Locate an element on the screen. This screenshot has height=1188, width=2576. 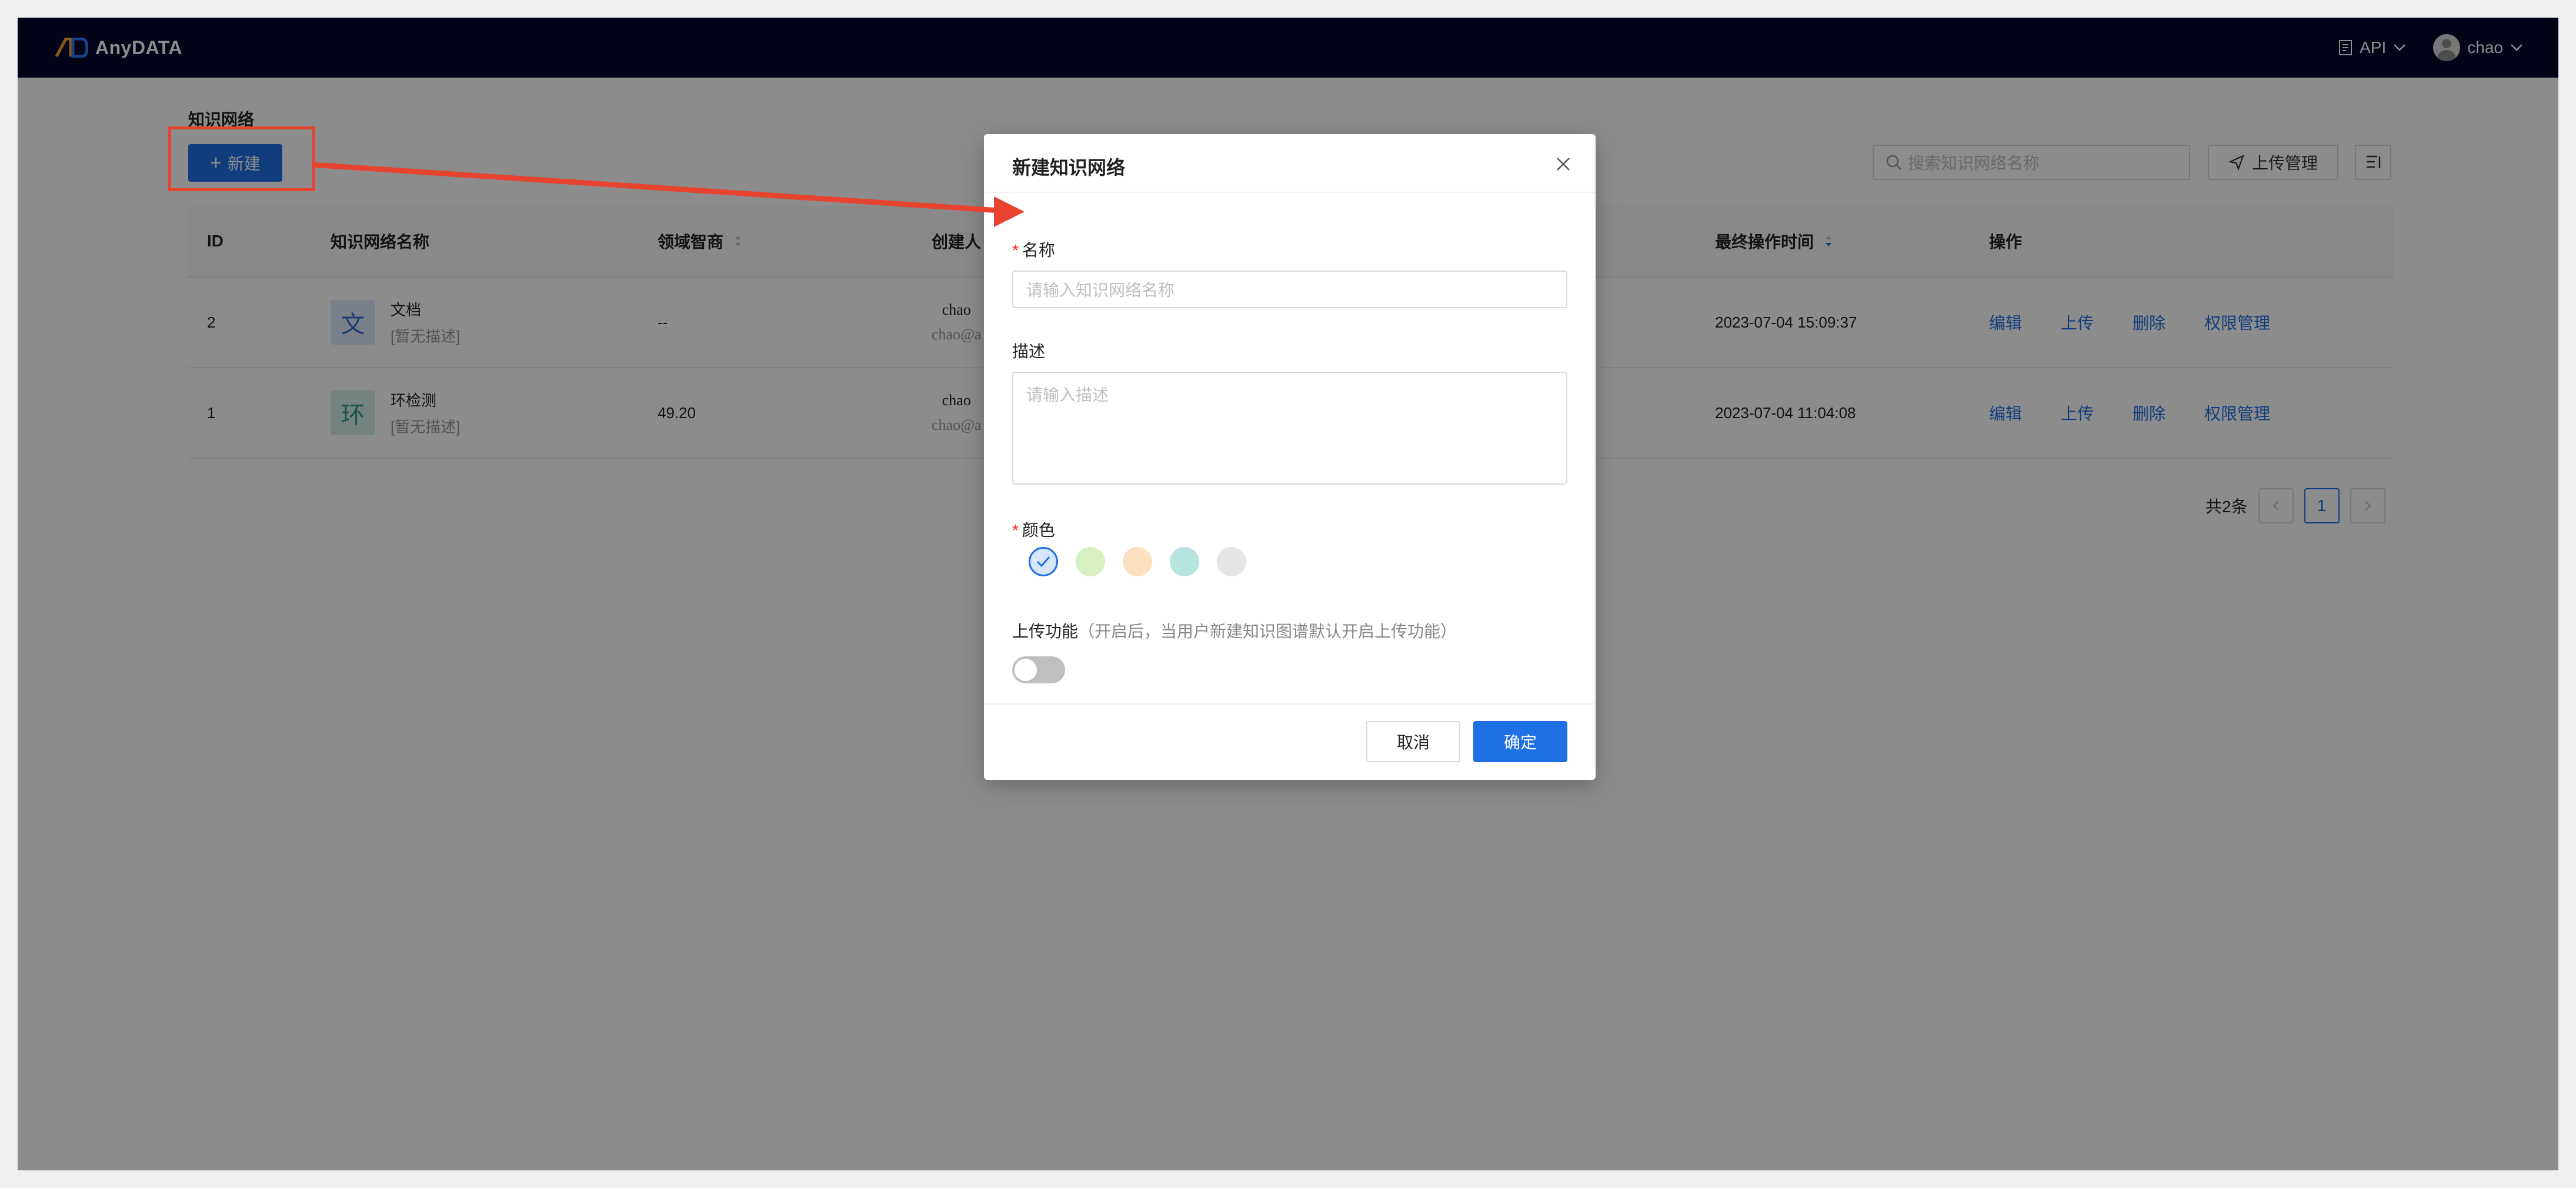
desc-textarea: 请输入描述 is located at coordinates (1289, 428).